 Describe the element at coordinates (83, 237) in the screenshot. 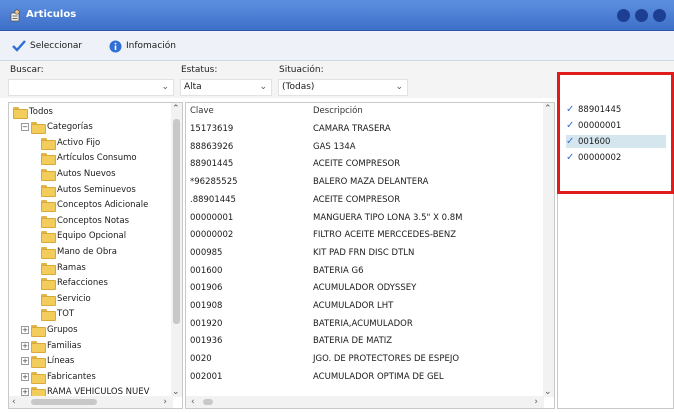

I see `tree-item: Equipo Opcional` at that location.